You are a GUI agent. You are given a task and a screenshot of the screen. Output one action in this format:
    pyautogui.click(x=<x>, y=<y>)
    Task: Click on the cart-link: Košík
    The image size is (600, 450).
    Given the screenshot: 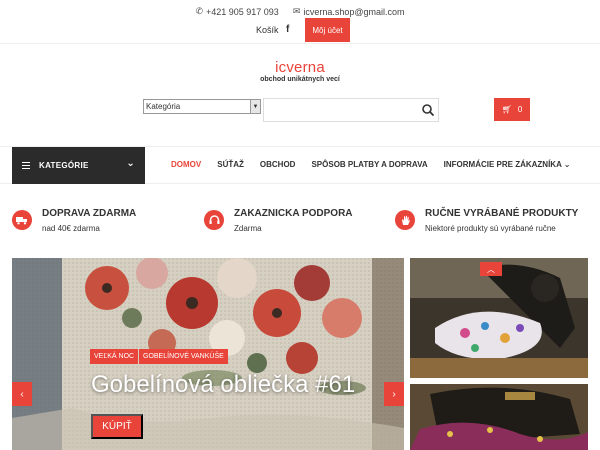 What is the action you would take?
    pyautogui.click(x=267, y=30)
    